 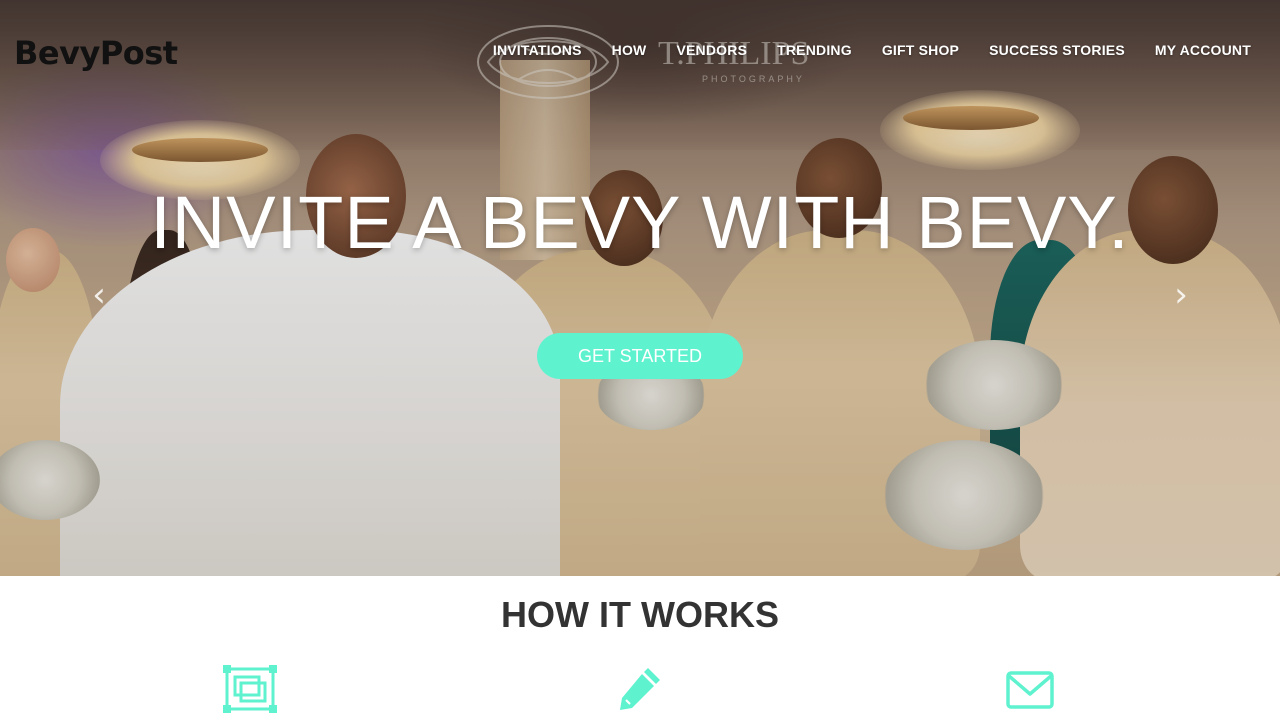 What do you see at coordinates (1181, 295) in the screenshot?
I see `chevron-right-icon: ›` at bounding box center [1181, 295].